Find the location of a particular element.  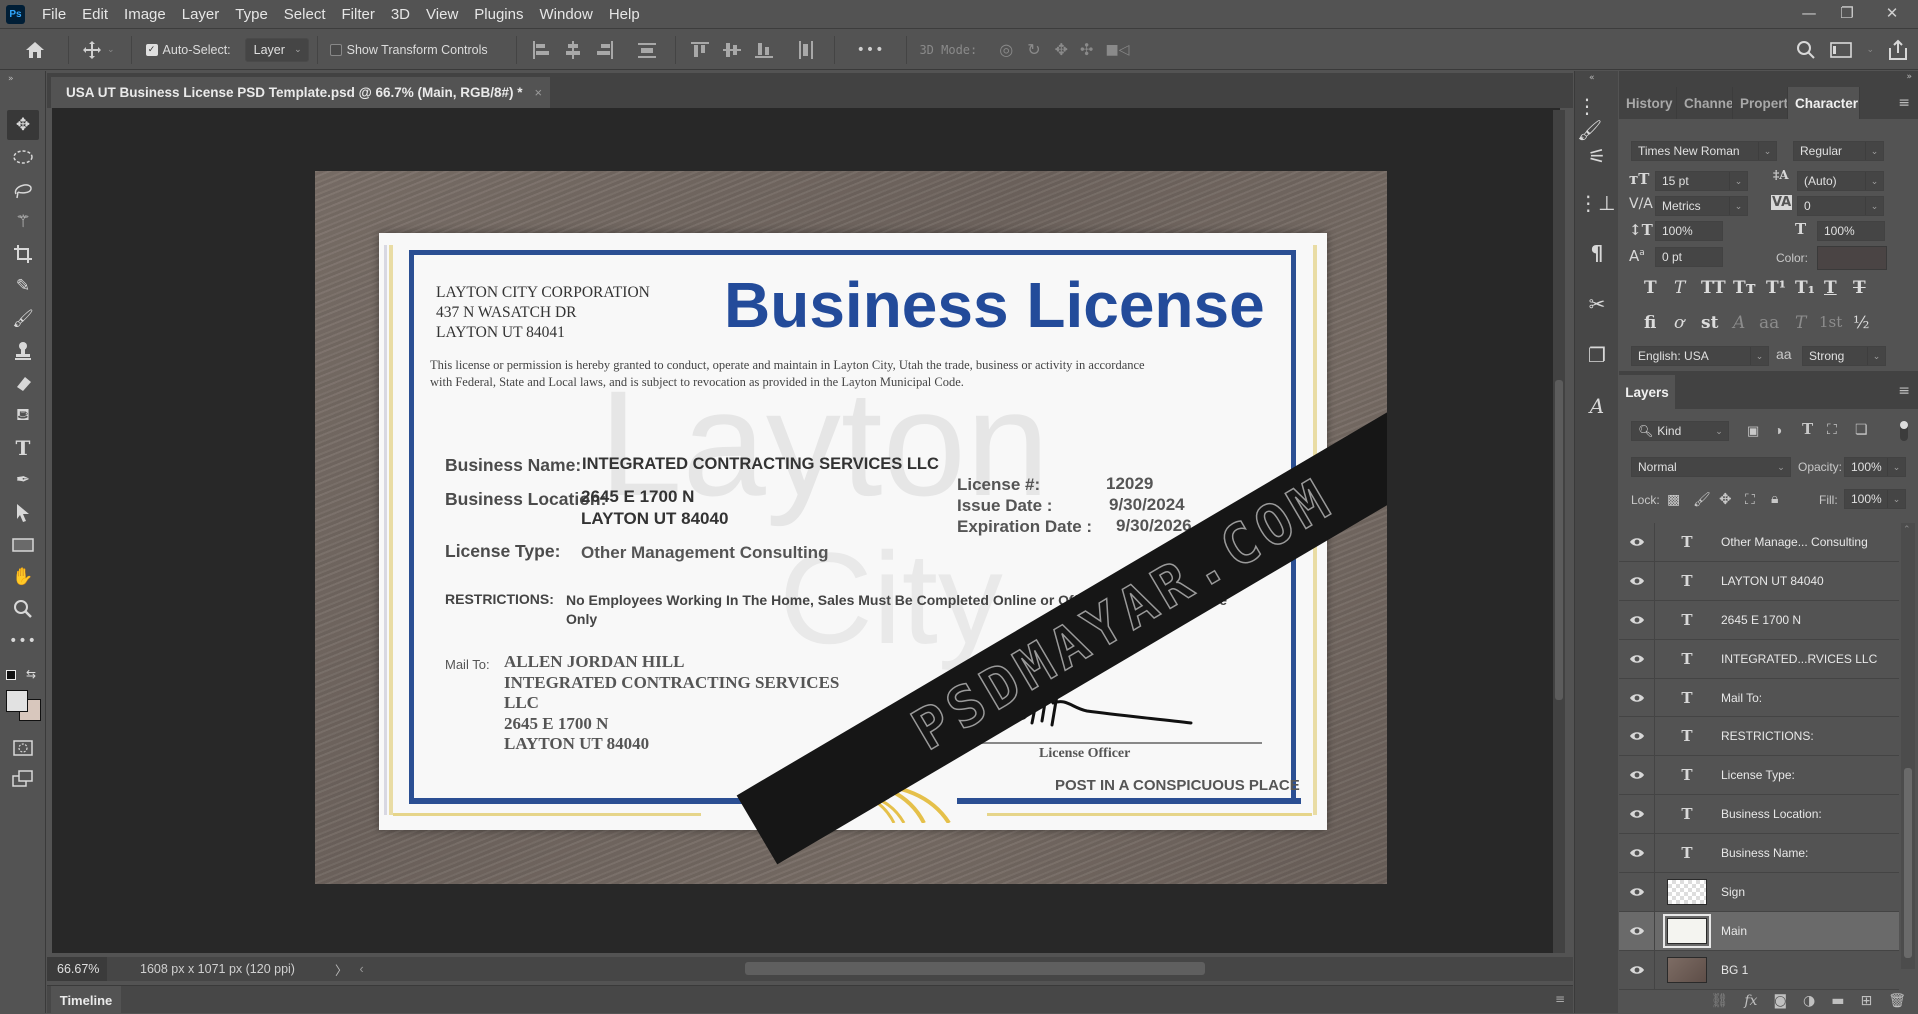

font-family-dropdown: Times New Roman ⌄ is located at coordinates (1704, 151).